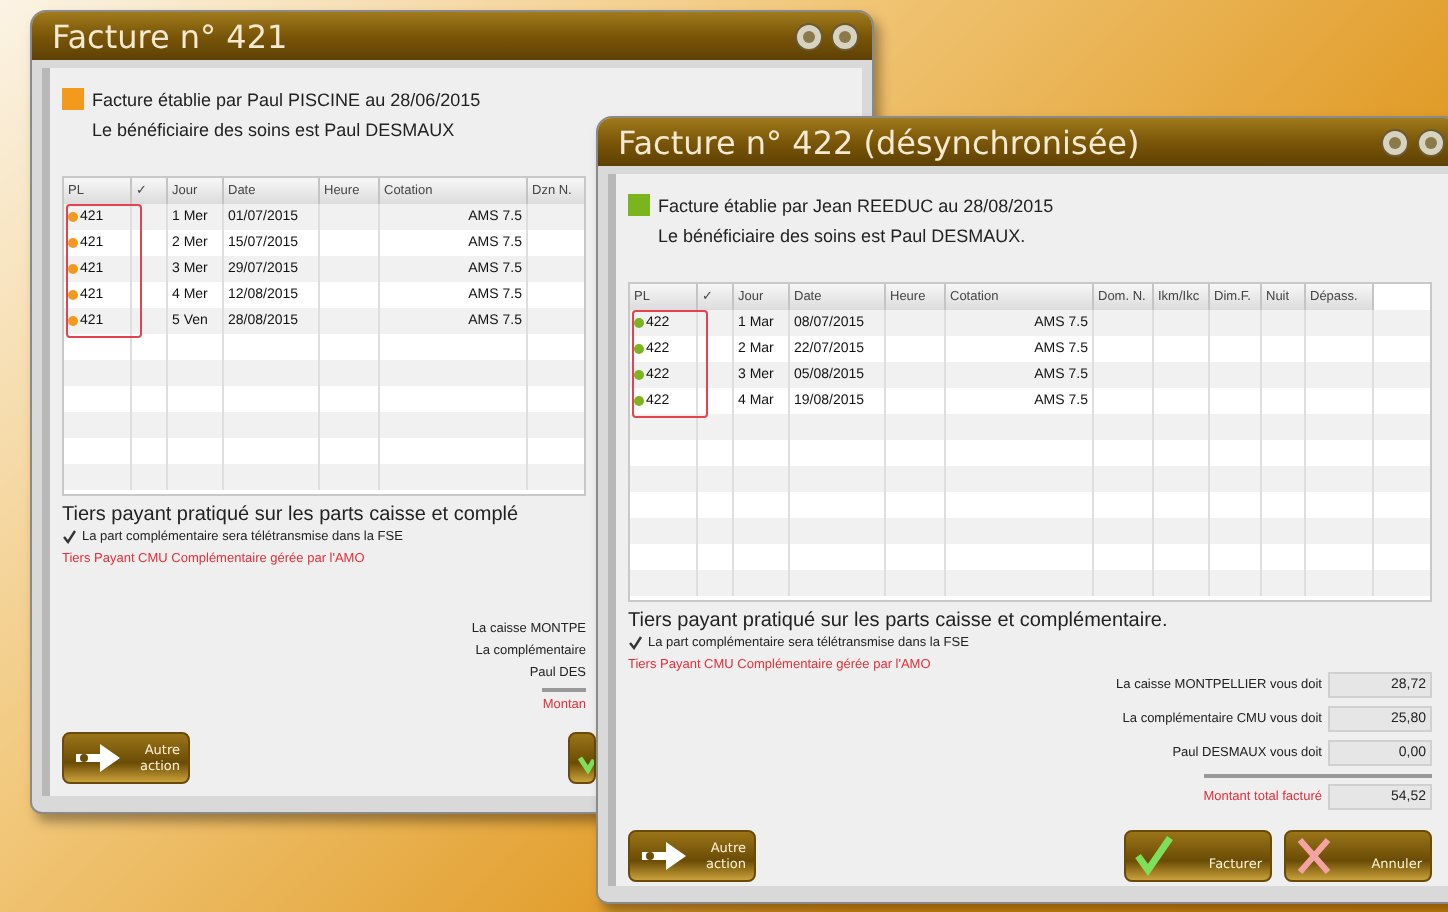 This screenshot has height=912, width=1448. I want to click on beneficiary-text: Le bénéficiaire des soins est Paul DESMAUX., so click(842, 236).